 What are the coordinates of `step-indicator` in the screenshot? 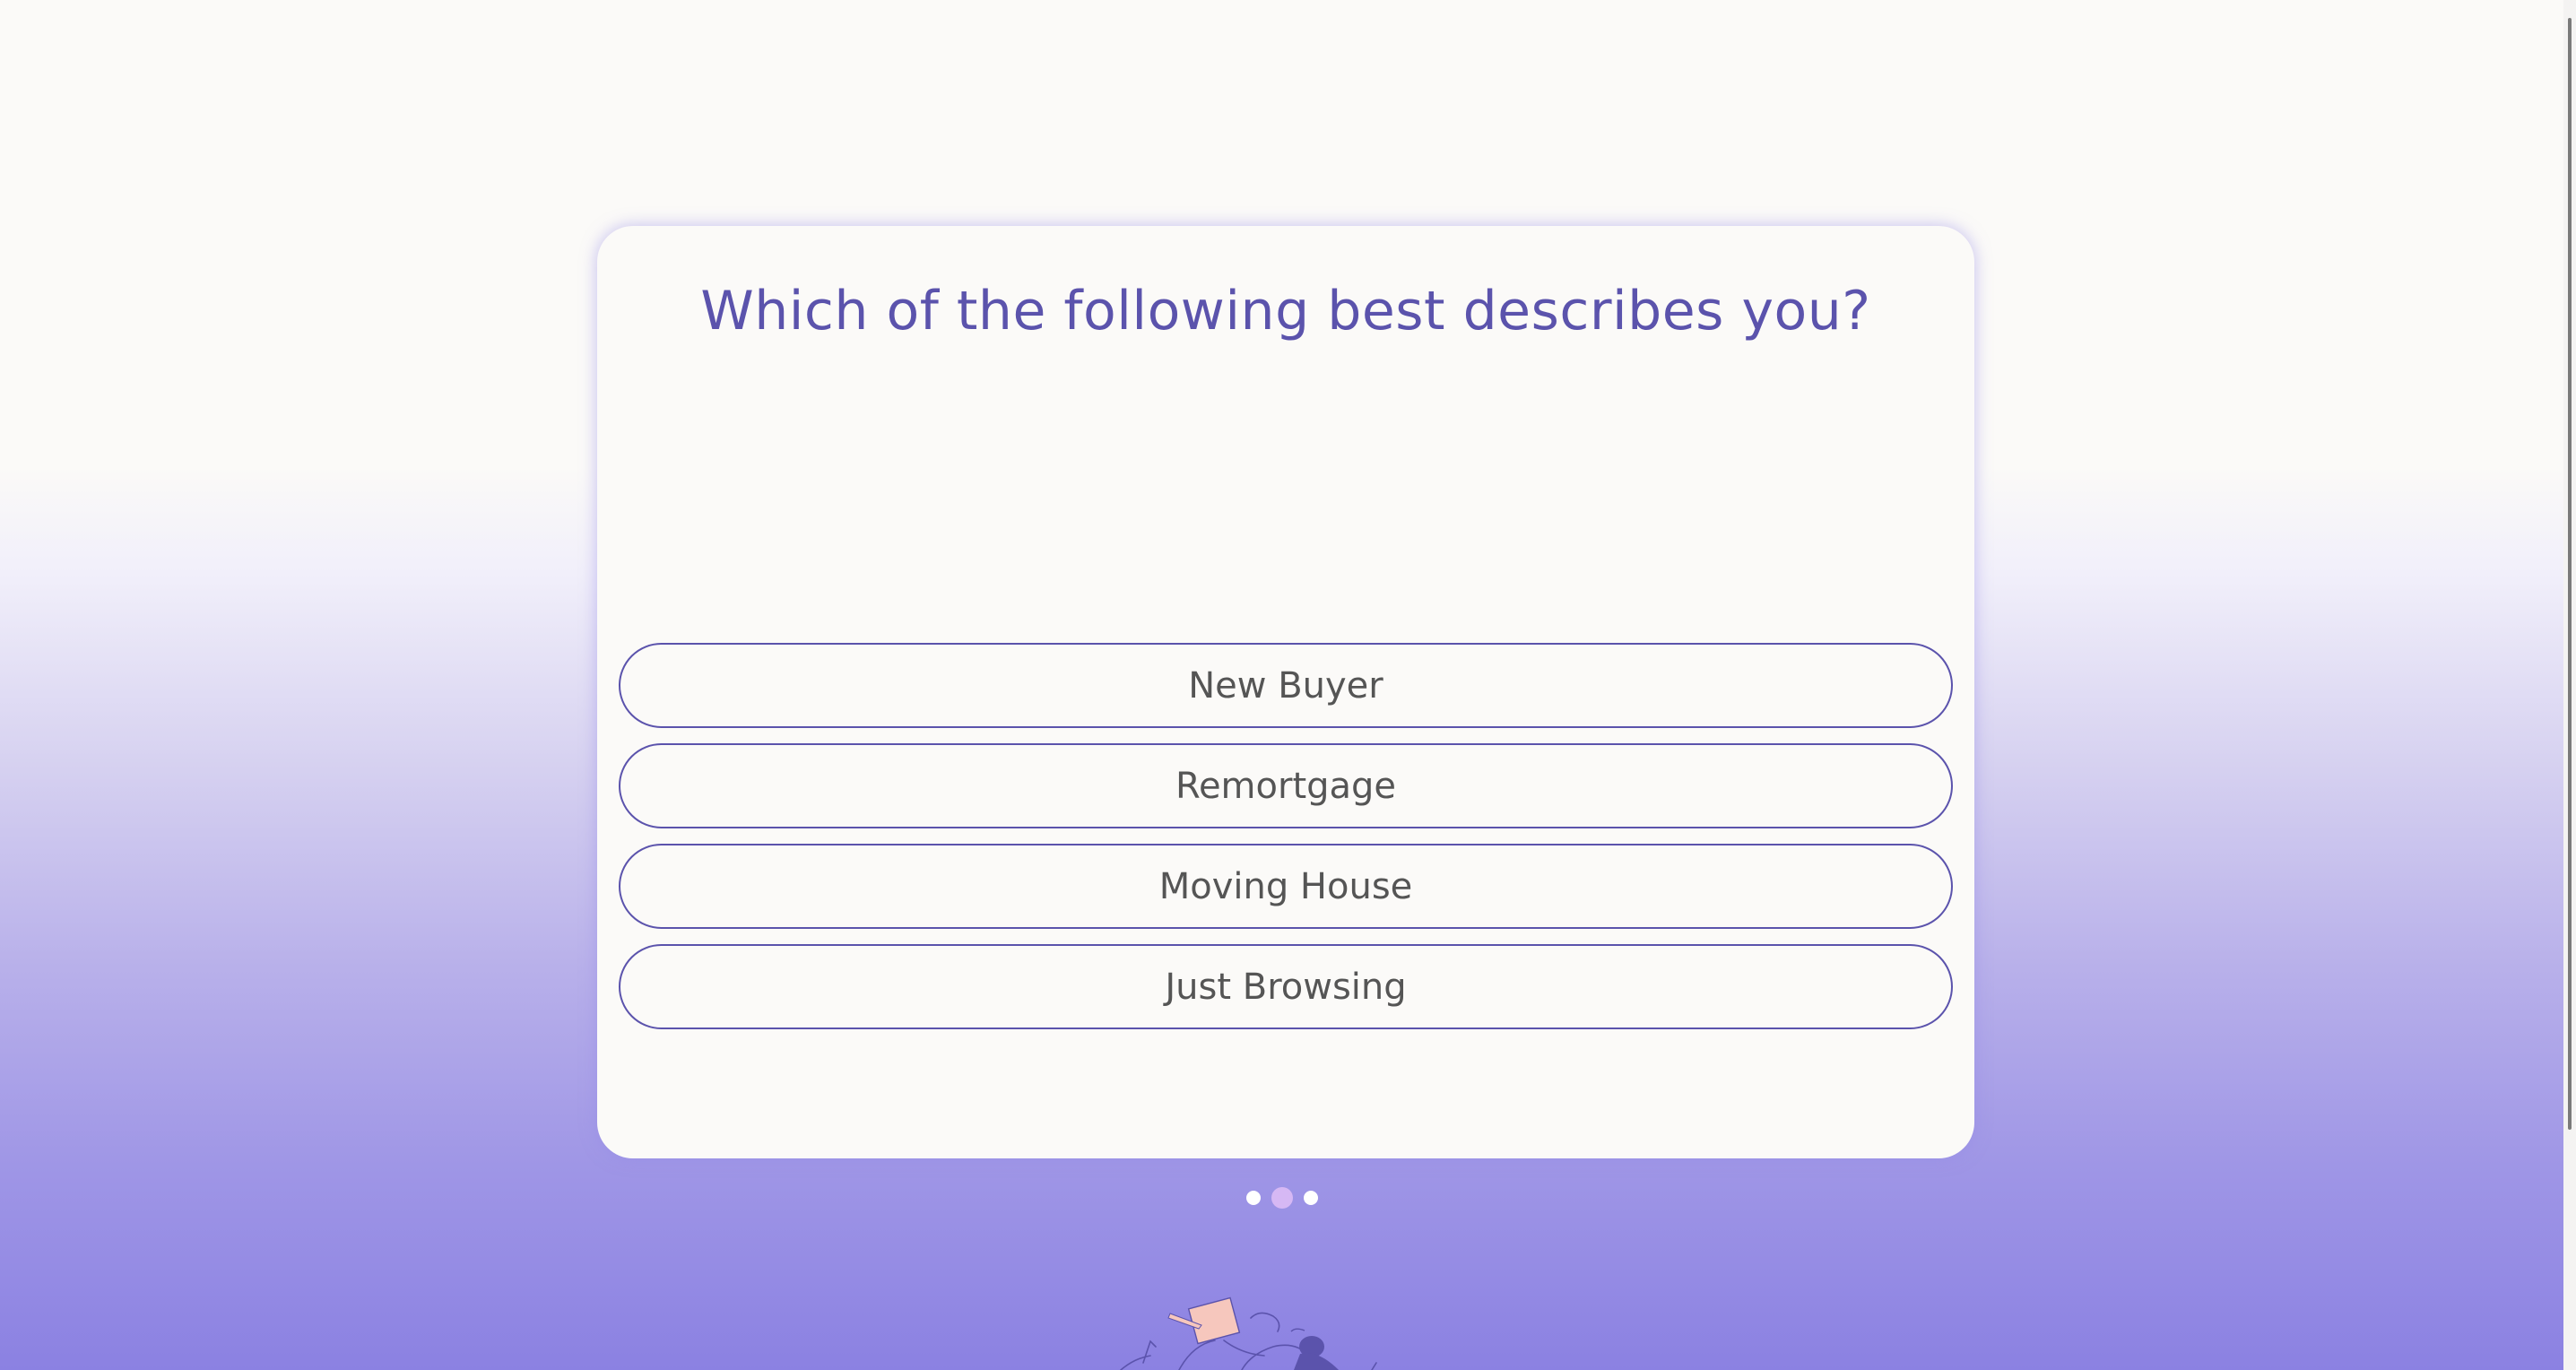 It's located at (1282, 1198).